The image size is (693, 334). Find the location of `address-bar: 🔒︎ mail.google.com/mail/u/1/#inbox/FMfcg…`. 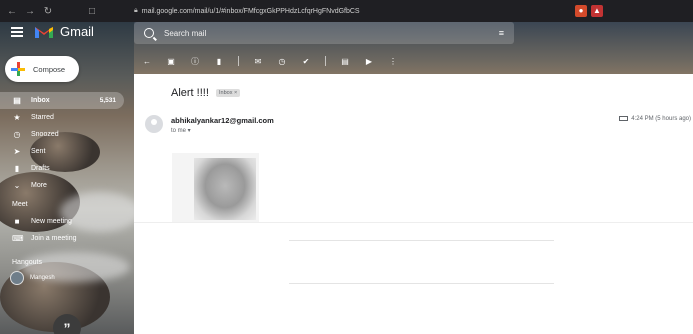

address-bar: 🔒︎ mail.google.com/mail/u/1/#inbox/FMfcg… is located at coordinates (364, 11).